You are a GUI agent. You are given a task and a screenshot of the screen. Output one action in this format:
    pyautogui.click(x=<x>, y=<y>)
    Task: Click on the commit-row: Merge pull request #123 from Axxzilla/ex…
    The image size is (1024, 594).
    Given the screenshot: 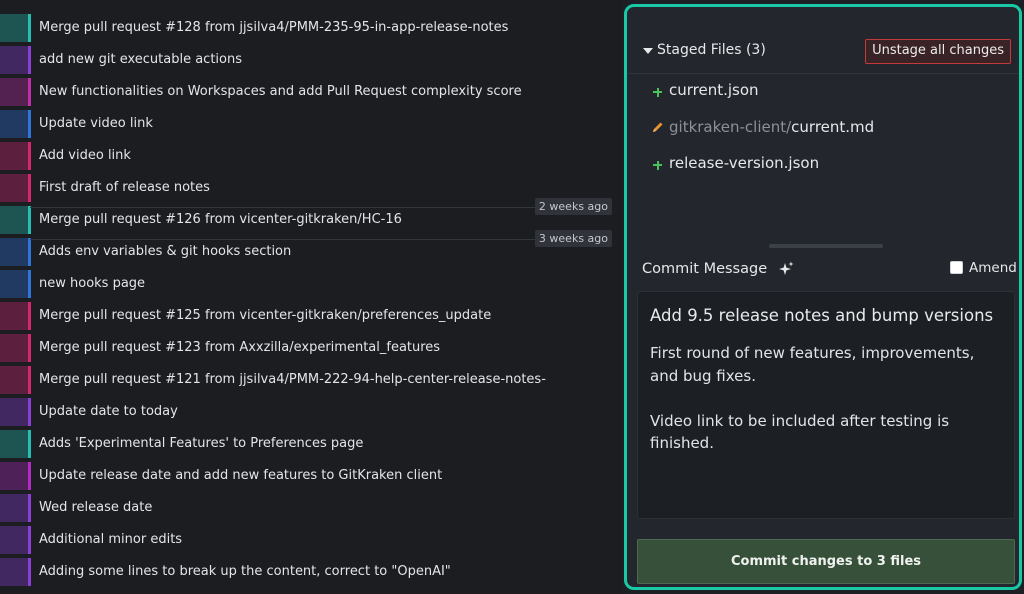 What is the action you would take?
    pyautogui.click(x=311, y=348)
    